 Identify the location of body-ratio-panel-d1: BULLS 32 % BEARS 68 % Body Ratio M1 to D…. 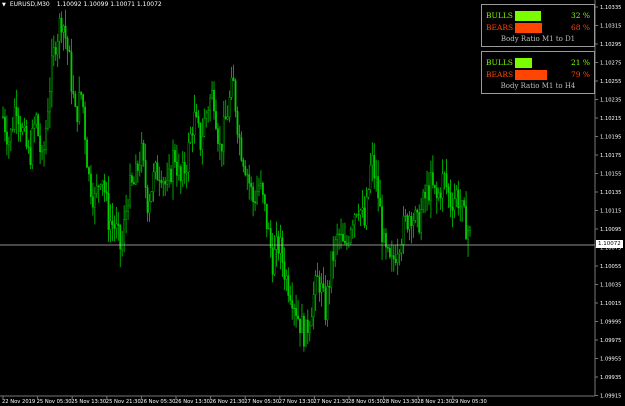
(538, 25).